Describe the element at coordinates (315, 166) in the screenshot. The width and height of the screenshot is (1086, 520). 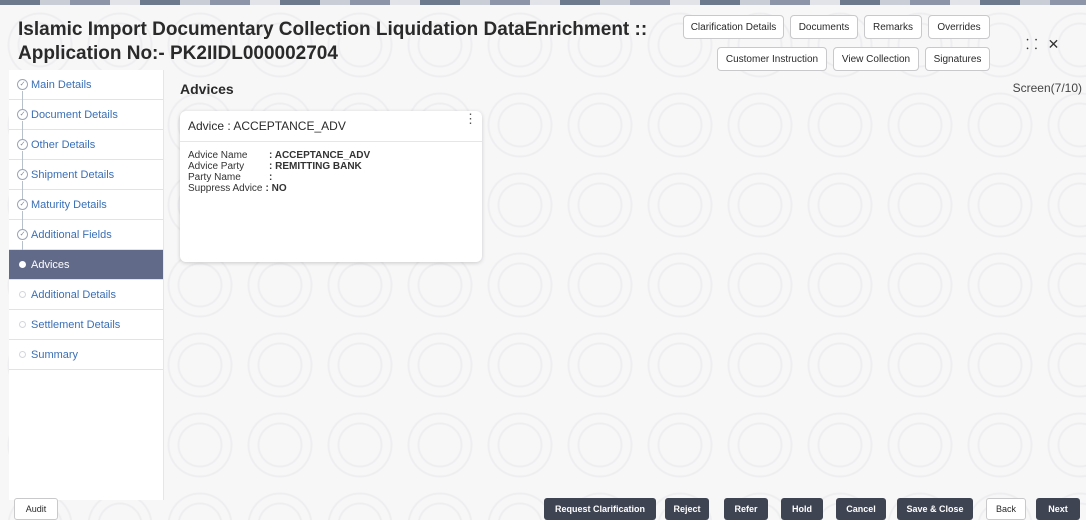
I see `advice-row-value: : REMITTING BANK` at that location.